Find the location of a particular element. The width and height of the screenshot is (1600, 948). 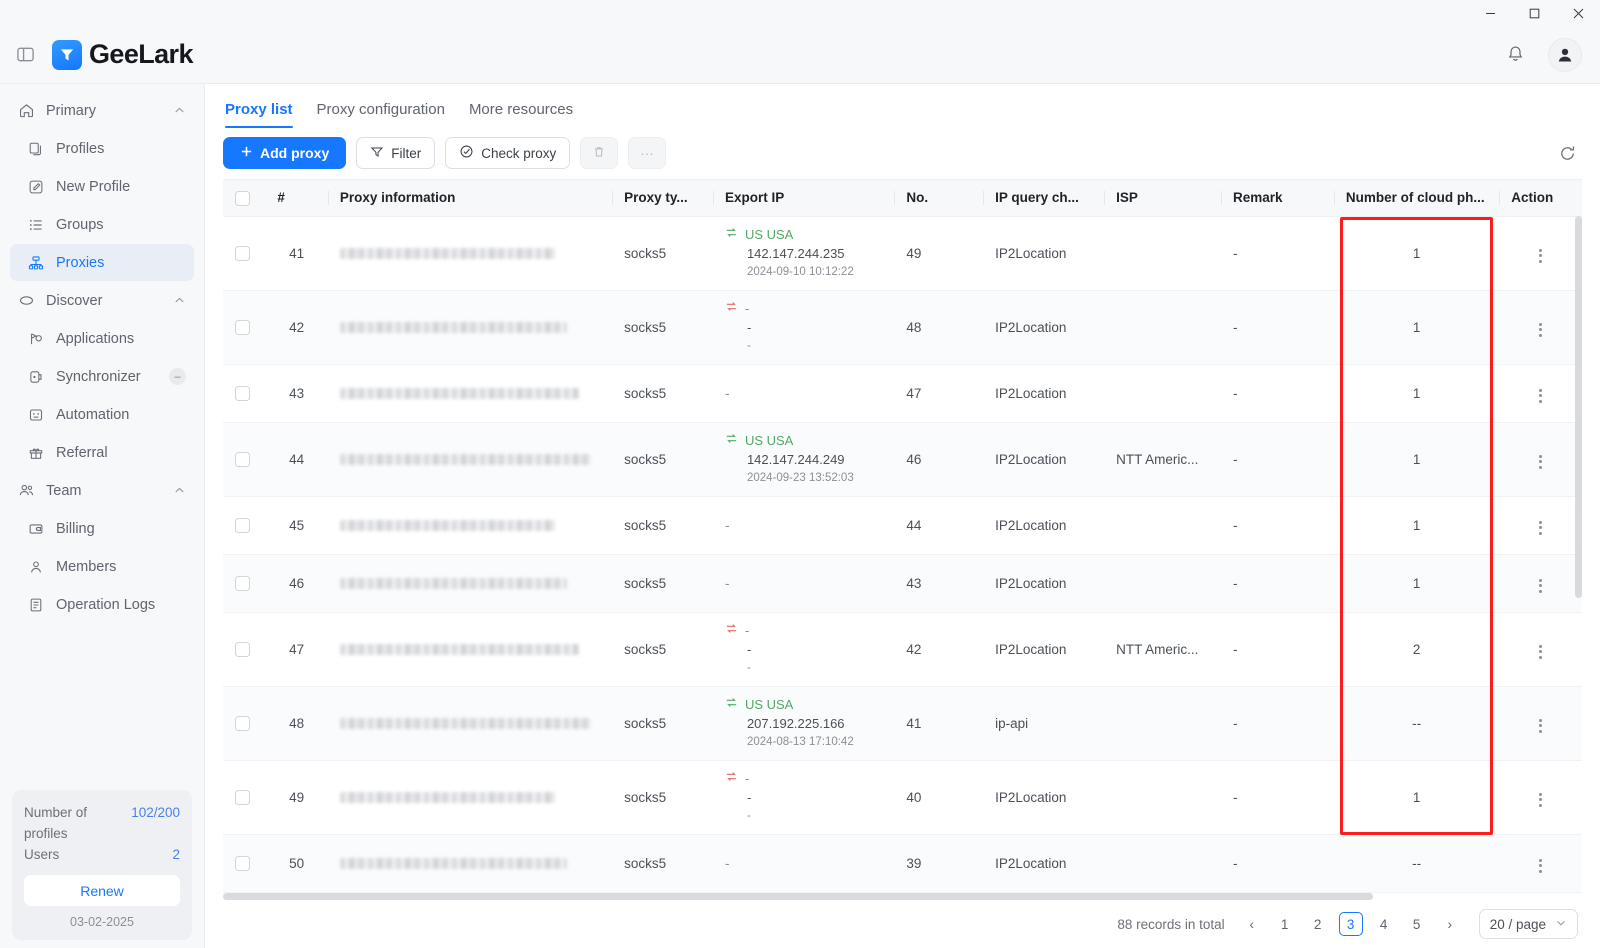

user-avatar is located at coordinates (1565, 54).